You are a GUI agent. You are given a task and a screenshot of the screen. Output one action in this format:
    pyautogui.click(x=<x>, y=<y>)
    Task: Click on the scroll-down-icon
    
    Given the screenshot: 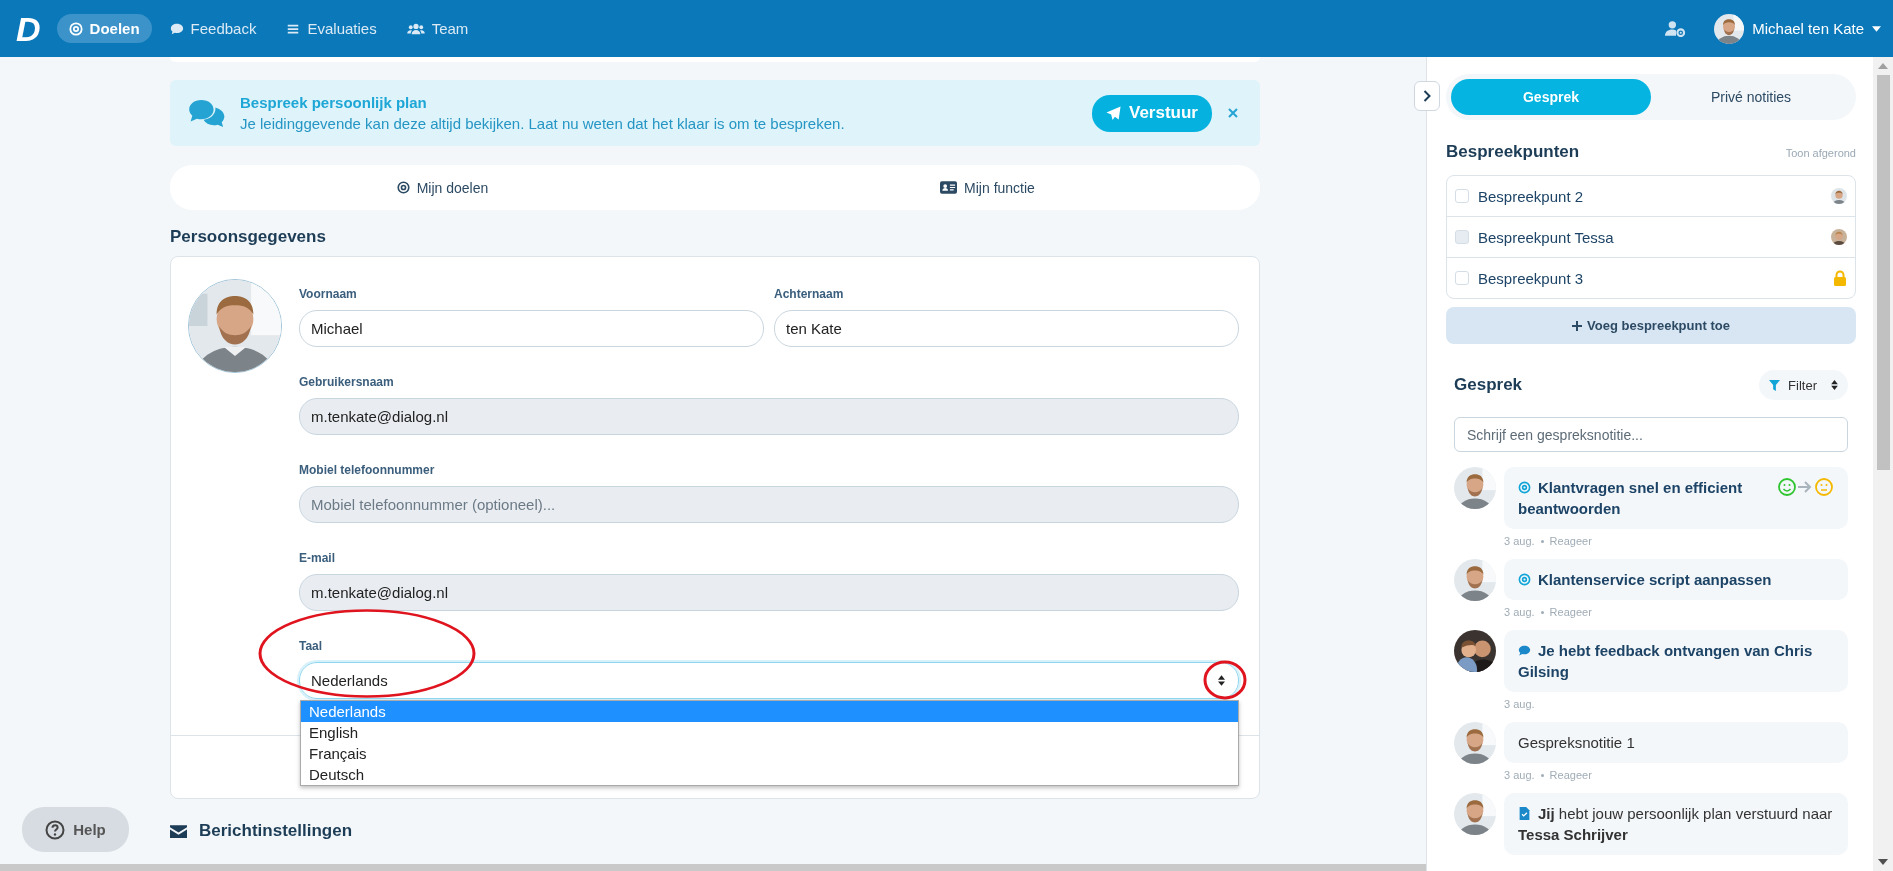 What is the action you would take?
    pyautogui.click(x=1883, y=862)
    